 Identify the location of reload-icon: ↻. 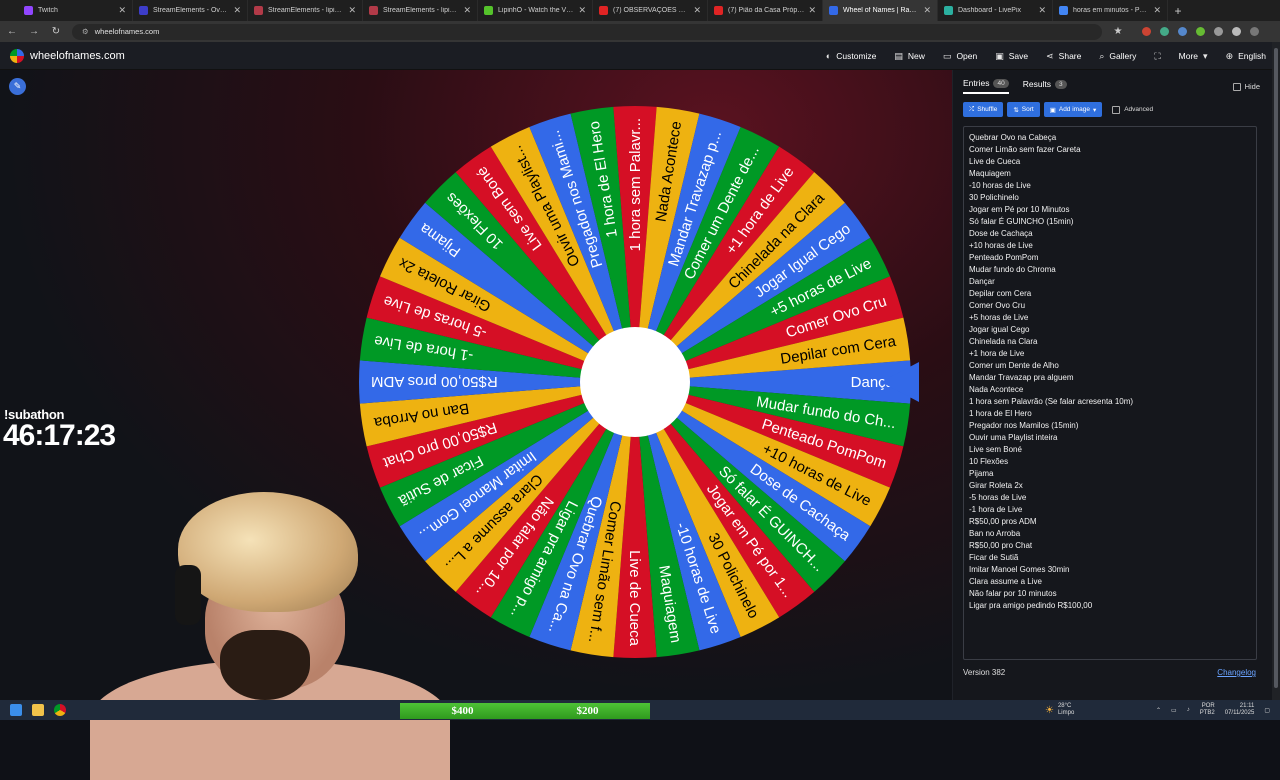
(56, 31).